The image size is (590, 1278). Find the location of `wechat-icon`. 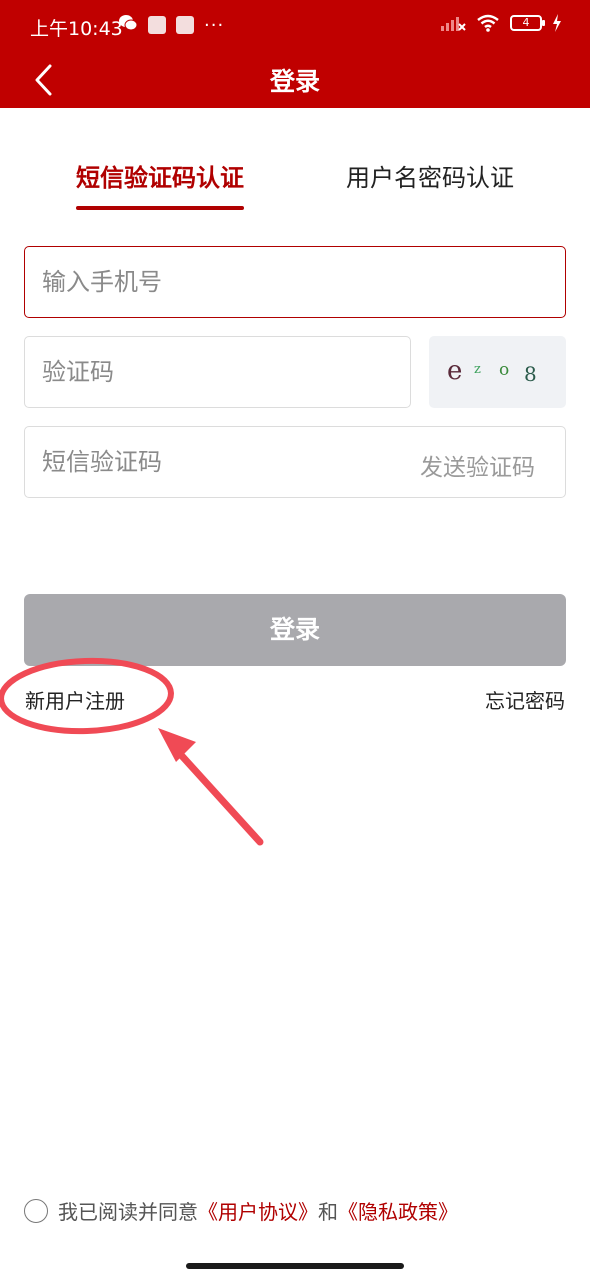

wechat-icon is located at coordinates (128, 25).